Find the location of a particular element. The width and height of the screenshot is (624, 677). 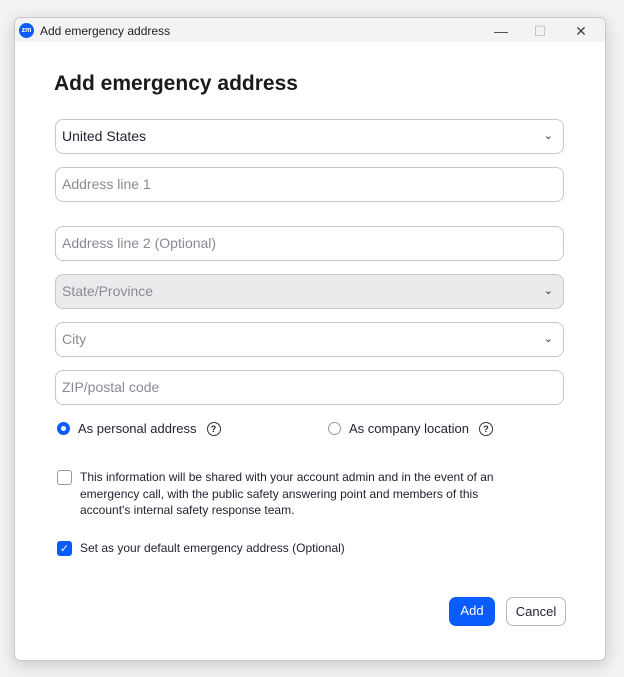

zoom-logo-icon: zm is located at coordinates (26, 30).